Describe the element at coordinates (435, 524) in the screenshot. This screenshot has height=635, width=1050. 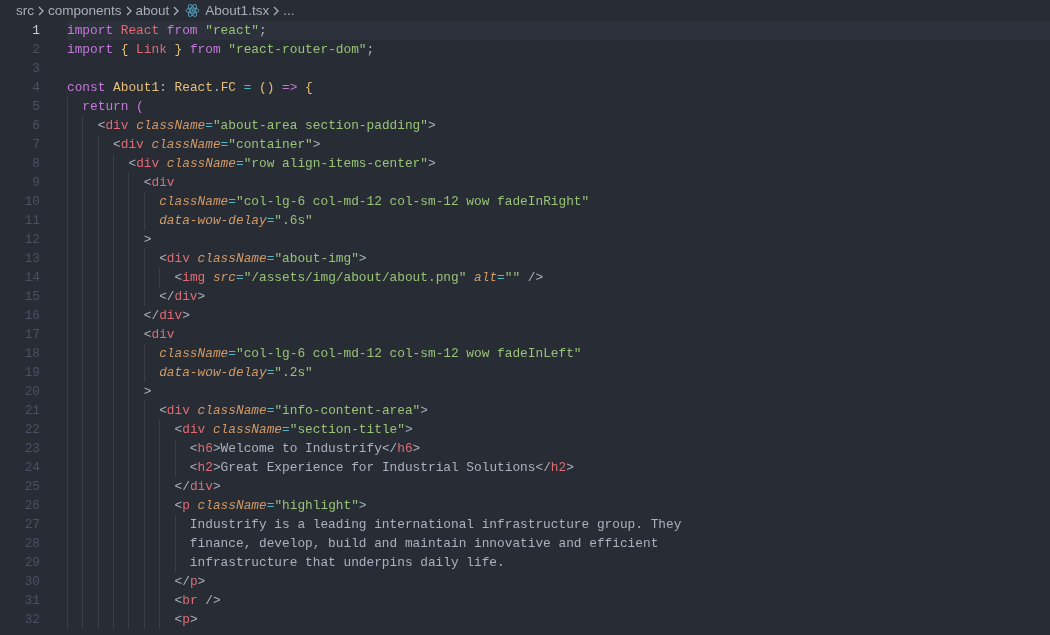
I see `code-line: Industrify is a leading international infrastructure group. They` at that location.